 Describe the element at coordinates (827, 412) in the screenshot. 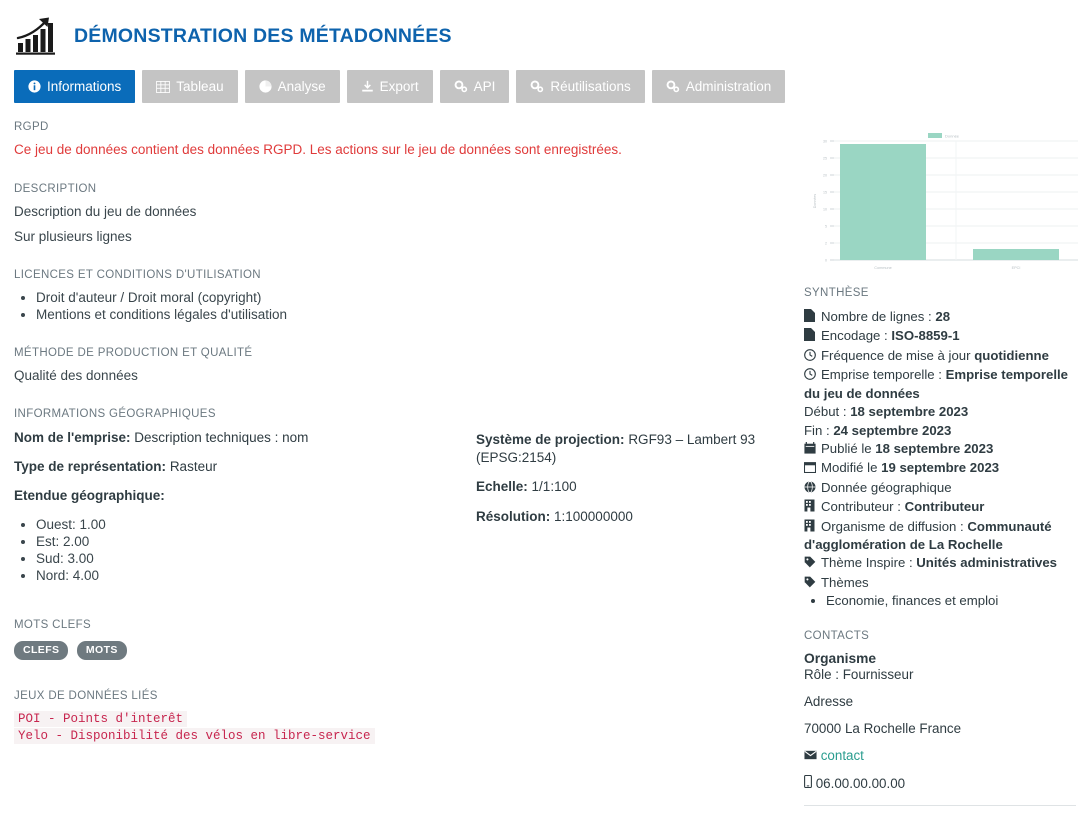

I see `synthese-label: Début :` at that location.